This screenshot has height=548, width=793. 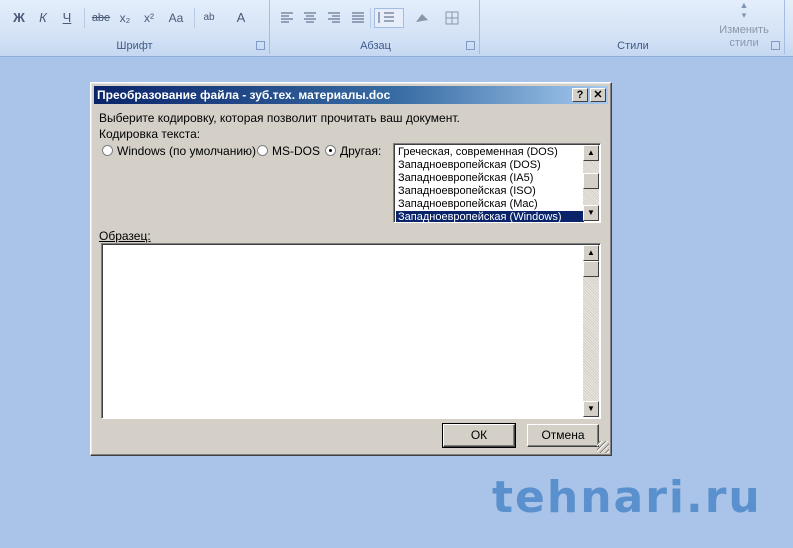 I want to click on highlight-button: ab, so click(x=209, y=18).